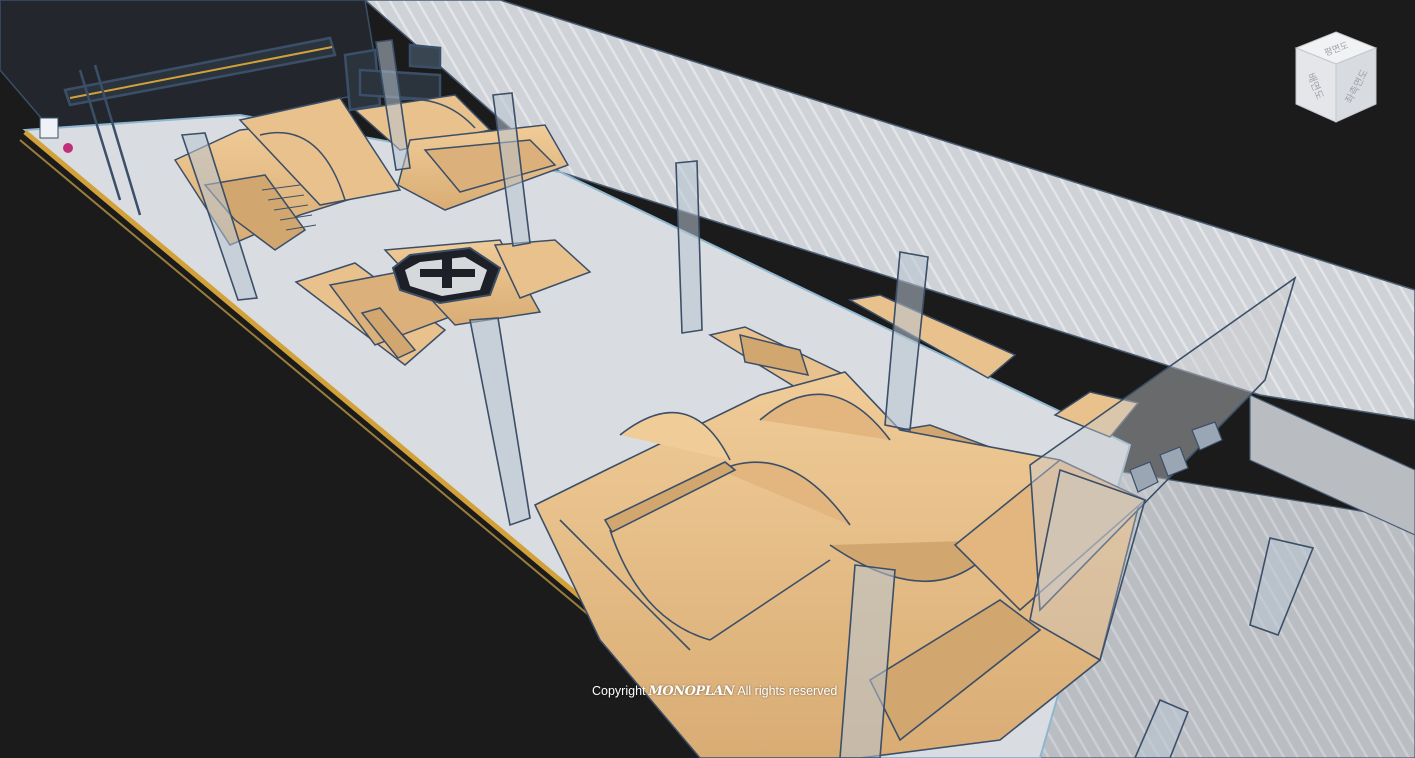 Image resolution: width=1415 pixels, height=758 pixels. What do you see at coordinates (787, 691) in the screenshot?
I see `copyright-rights: All rights reserved` at bounding box center [787, 691].